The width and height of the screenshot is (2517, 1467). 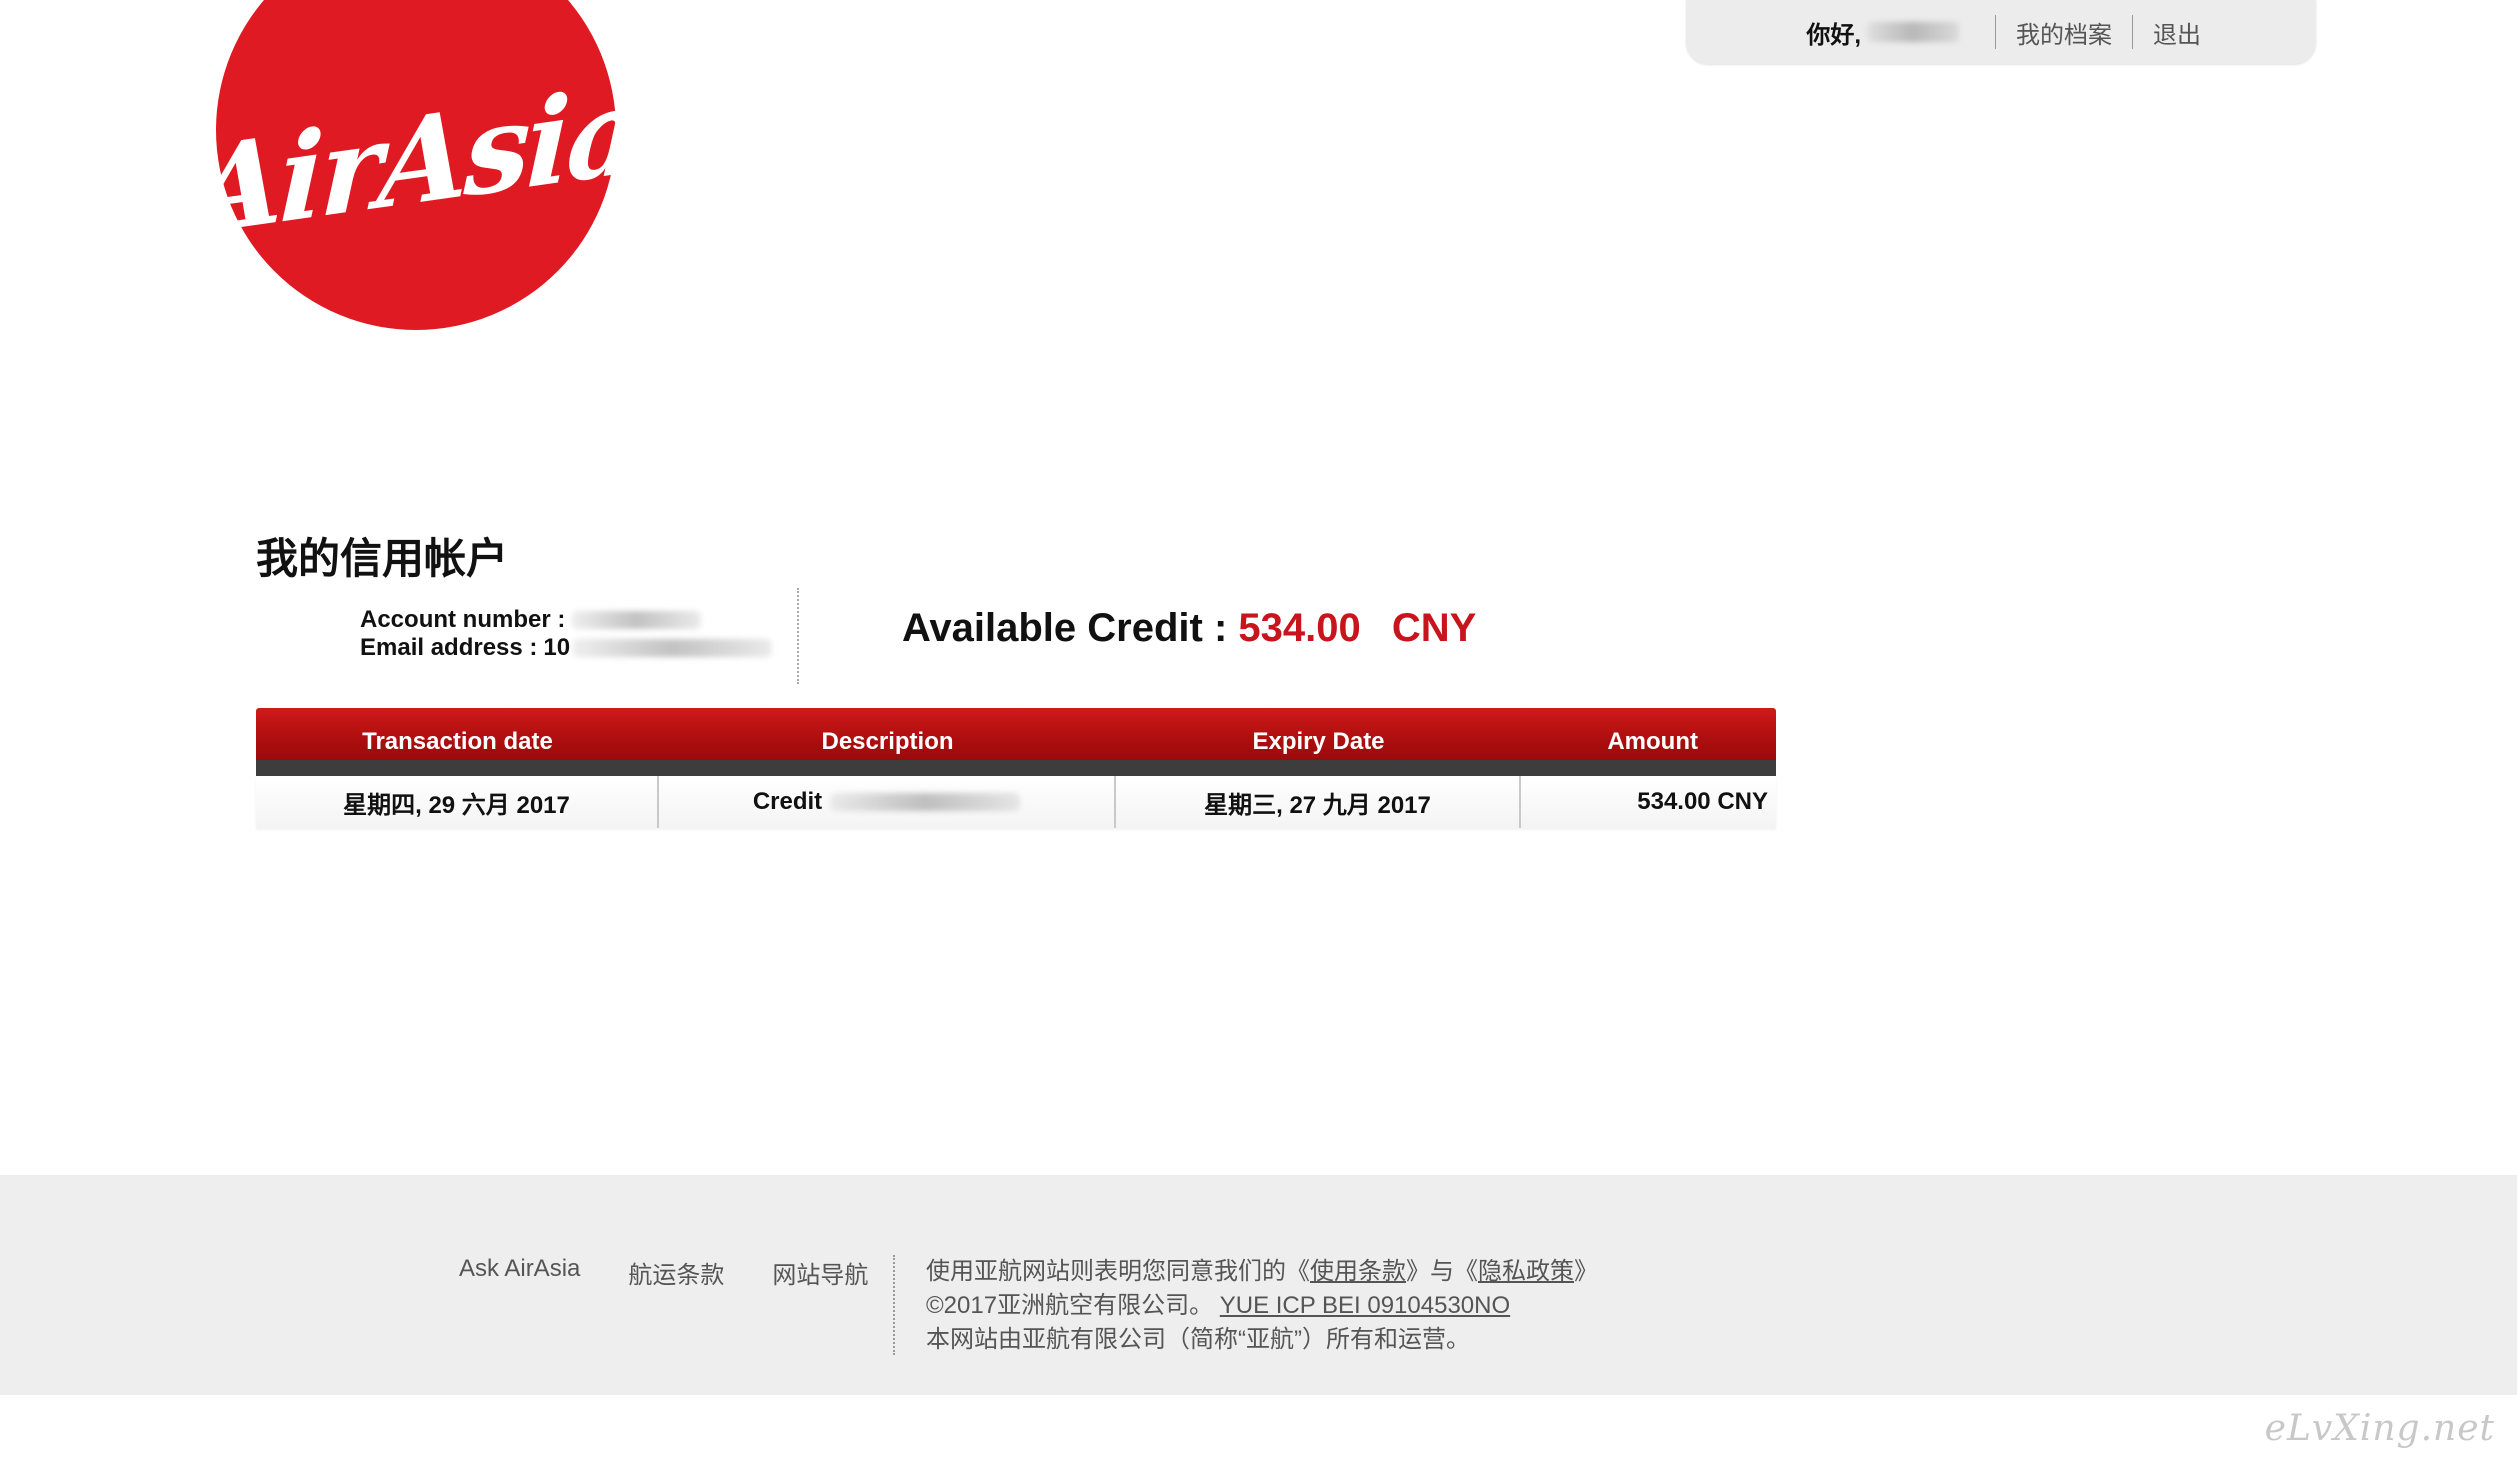 I want to click on watermark: eLvXing.net, so click(x=2379, y=1428).